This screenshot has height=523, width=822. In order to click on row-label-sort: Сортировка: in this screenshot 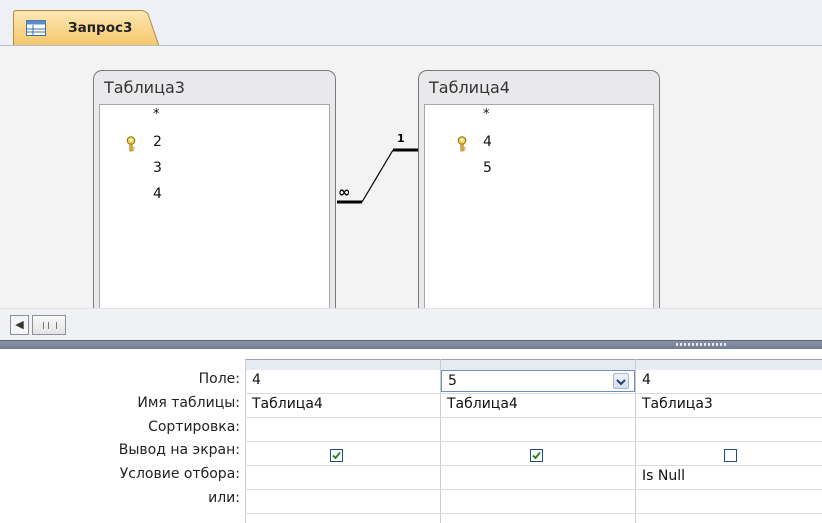, I will do `click(194, 427)`.